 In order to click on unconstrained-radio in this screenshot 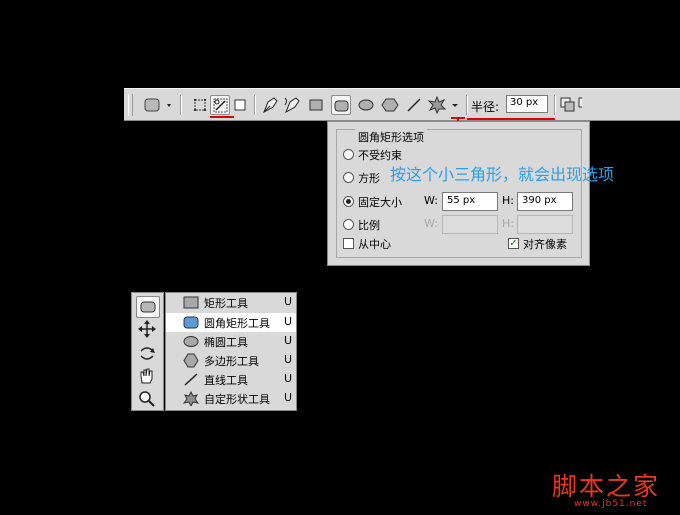, I will do `click(348, 154)`.